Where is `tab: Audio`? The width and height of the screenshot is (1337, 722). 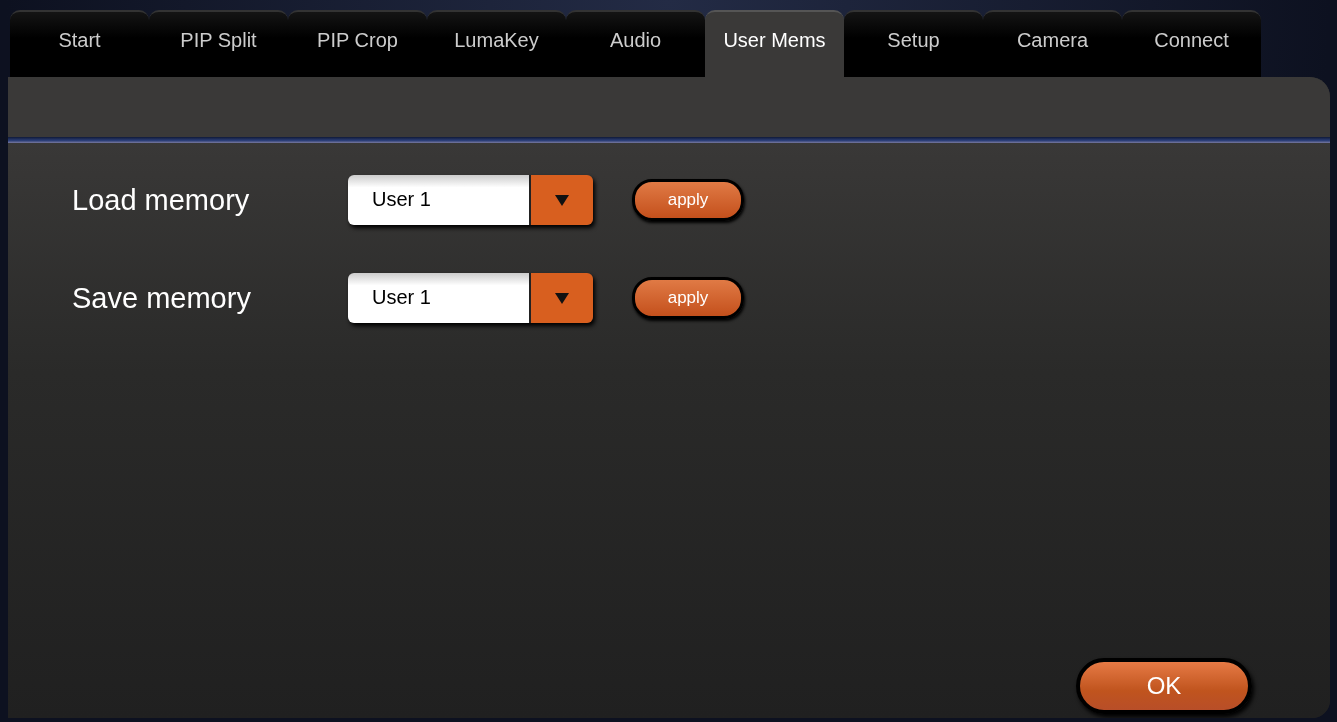
tab: Audio is located at coordinates (635, 43).